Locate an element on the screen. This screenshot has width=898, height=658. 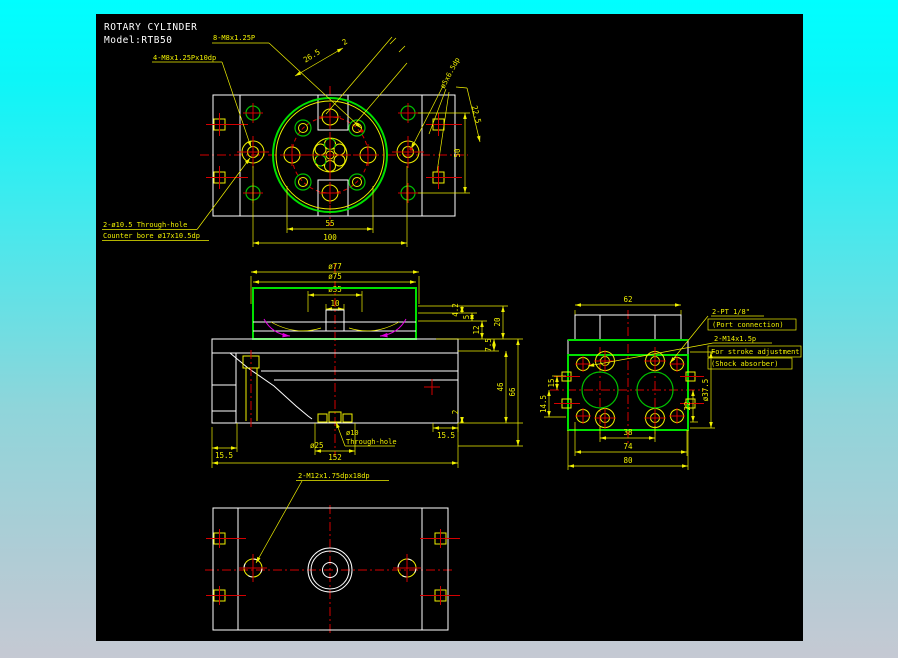
dim-15-5-left: 15.5 is located at coordinates (224, 455).